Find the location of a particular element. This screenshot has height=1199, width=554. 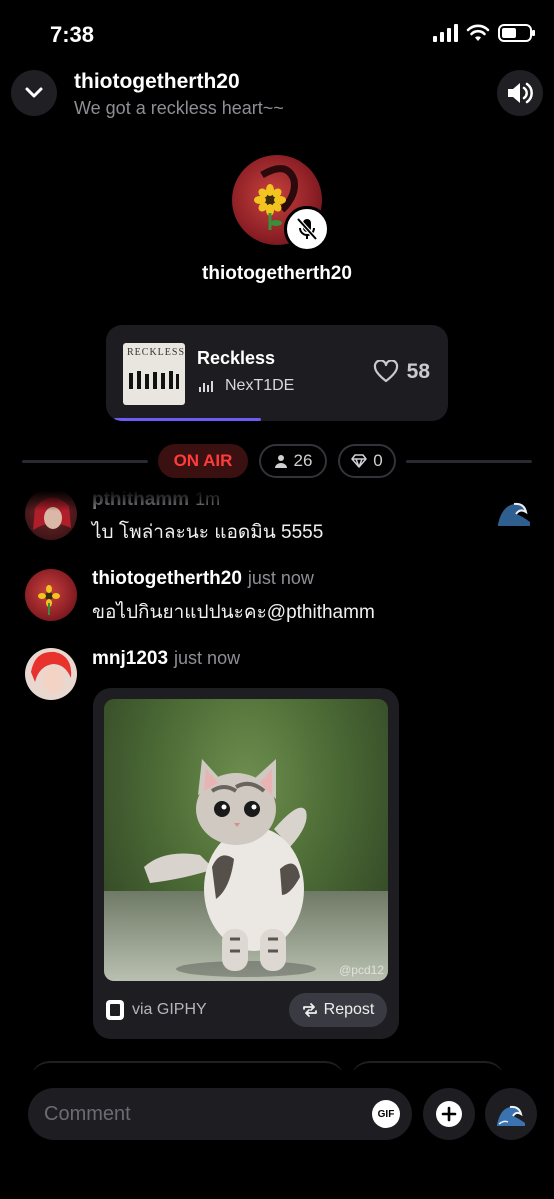

repost-button: Repost is located at coordinates (338, 1010).